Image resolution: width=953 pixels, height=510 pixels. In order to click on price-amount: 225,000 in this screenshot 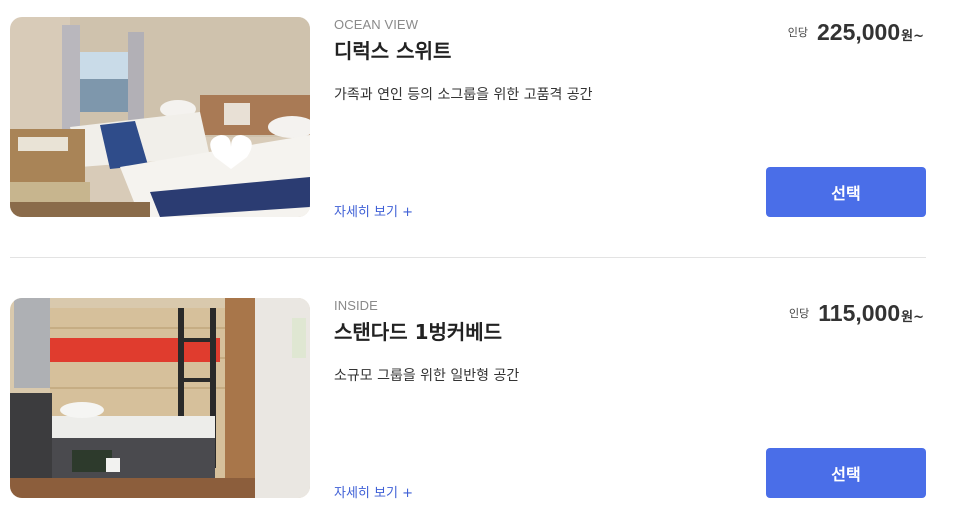, I will do `click(859, 32)`.